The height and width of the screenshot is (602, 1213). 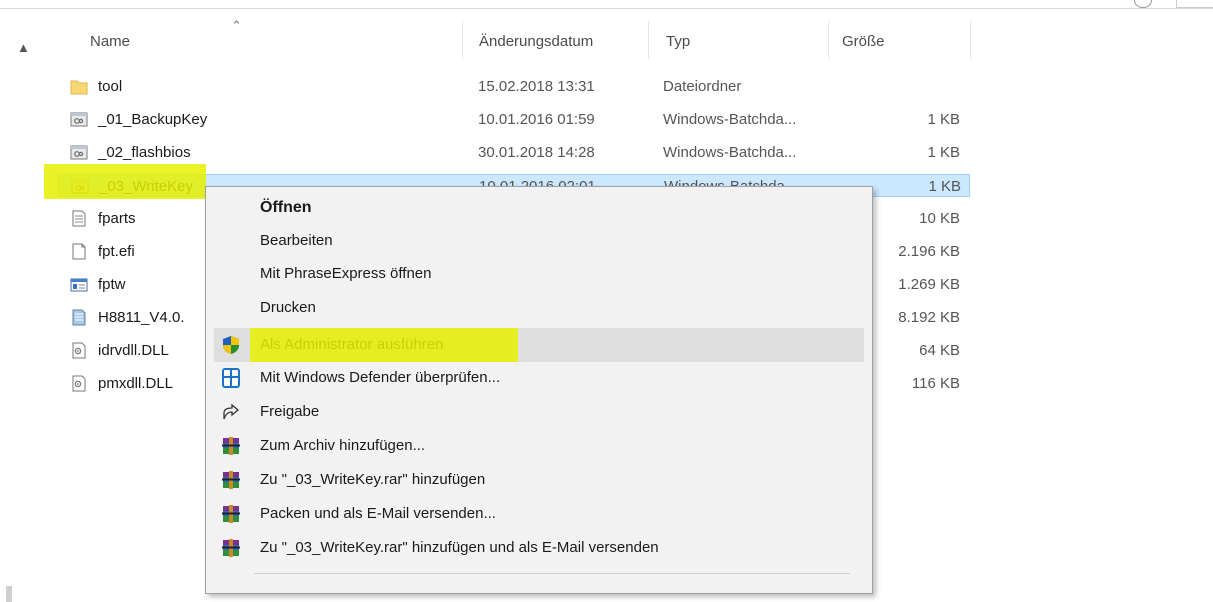 What do you see at coordinates (116, 251) in the screenshot?
I see `file-name: fpt.efi` at bounding box center [116, 251].